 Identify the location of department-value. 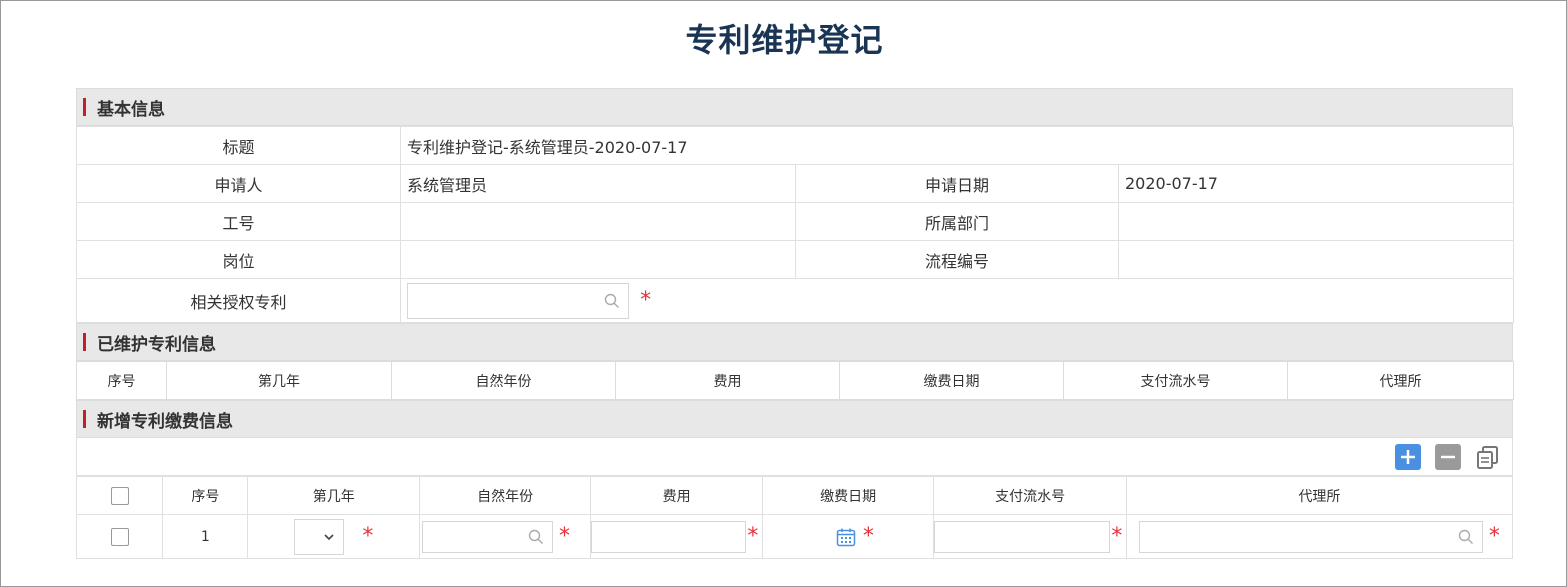
(1316, 221).